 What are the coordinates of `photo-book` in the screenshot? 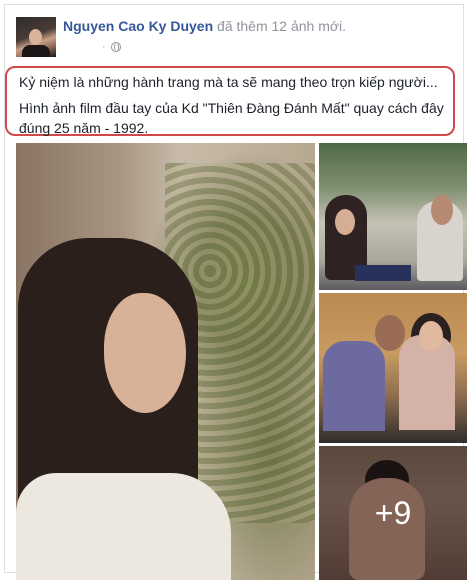 It's located at (383, 273).